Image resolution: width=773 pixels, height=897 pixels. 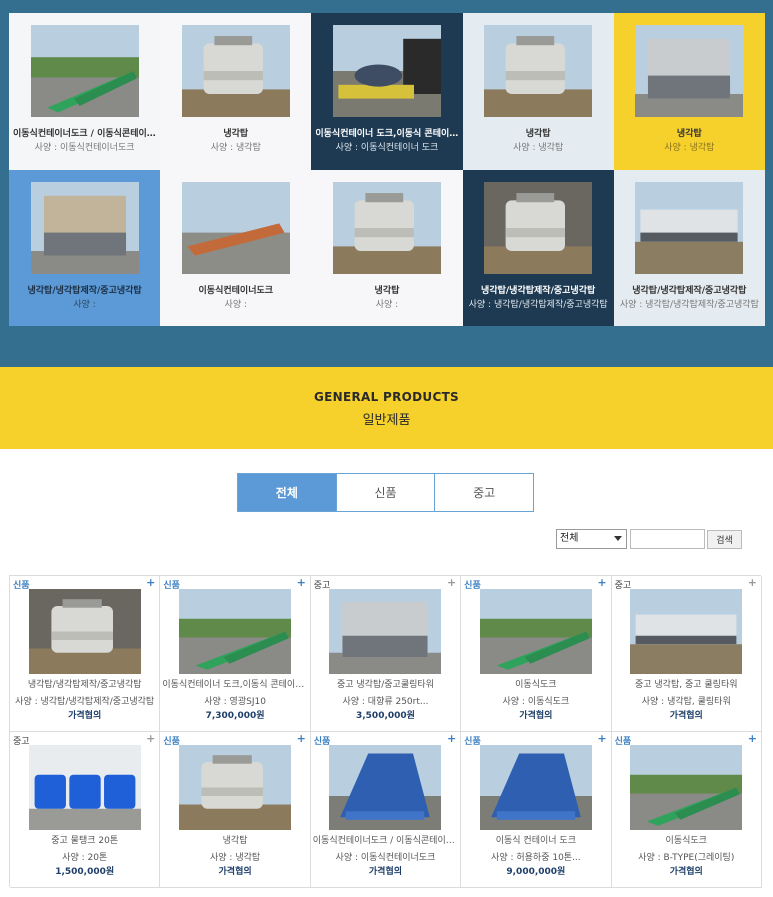 I want to click on featured-product-title: 이동식컨테이너도크, so click(x=235, y=289).